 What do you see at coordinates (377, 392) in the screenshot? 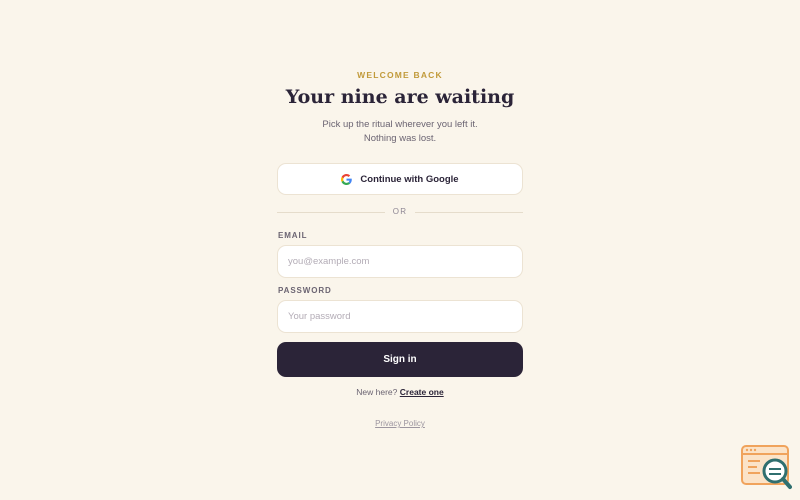
I see `new-here-text: New here?` at bounding box center [377, 392].